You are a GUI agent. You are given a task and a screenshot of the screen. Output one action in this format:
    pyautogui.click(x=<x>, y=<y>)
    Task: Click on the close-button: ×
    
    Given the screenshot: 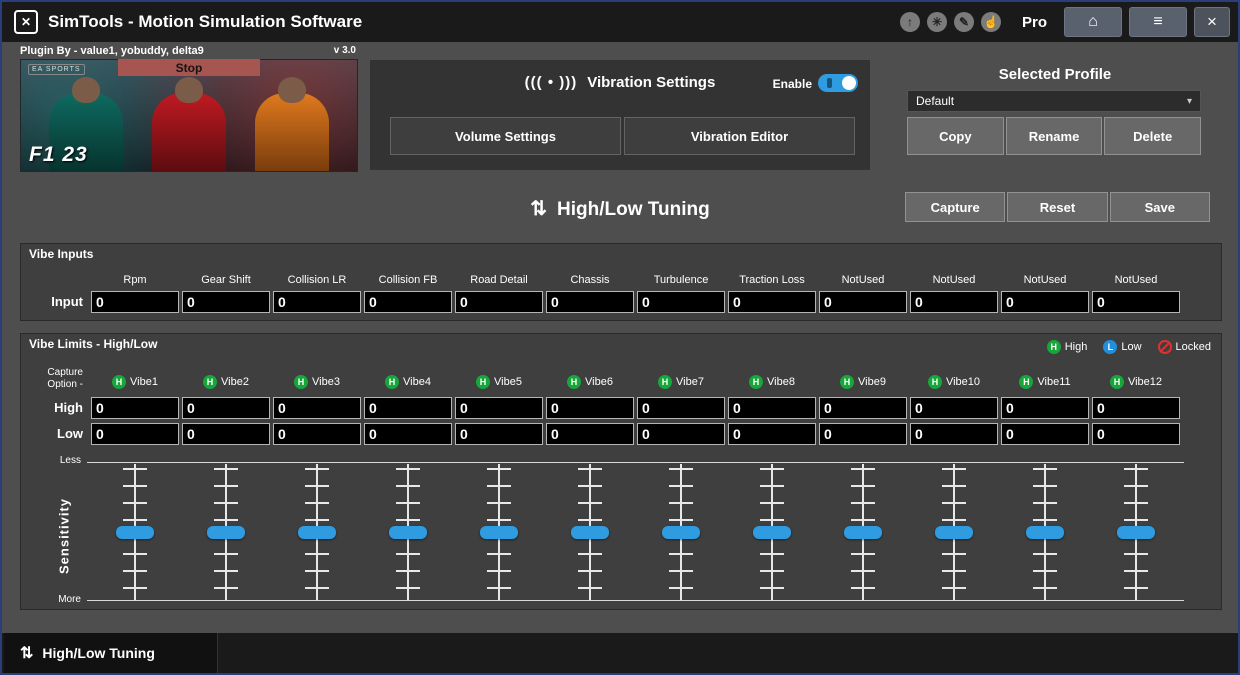 What is the action you would take?
    pyautogui.click(x=1212, y=22)
    